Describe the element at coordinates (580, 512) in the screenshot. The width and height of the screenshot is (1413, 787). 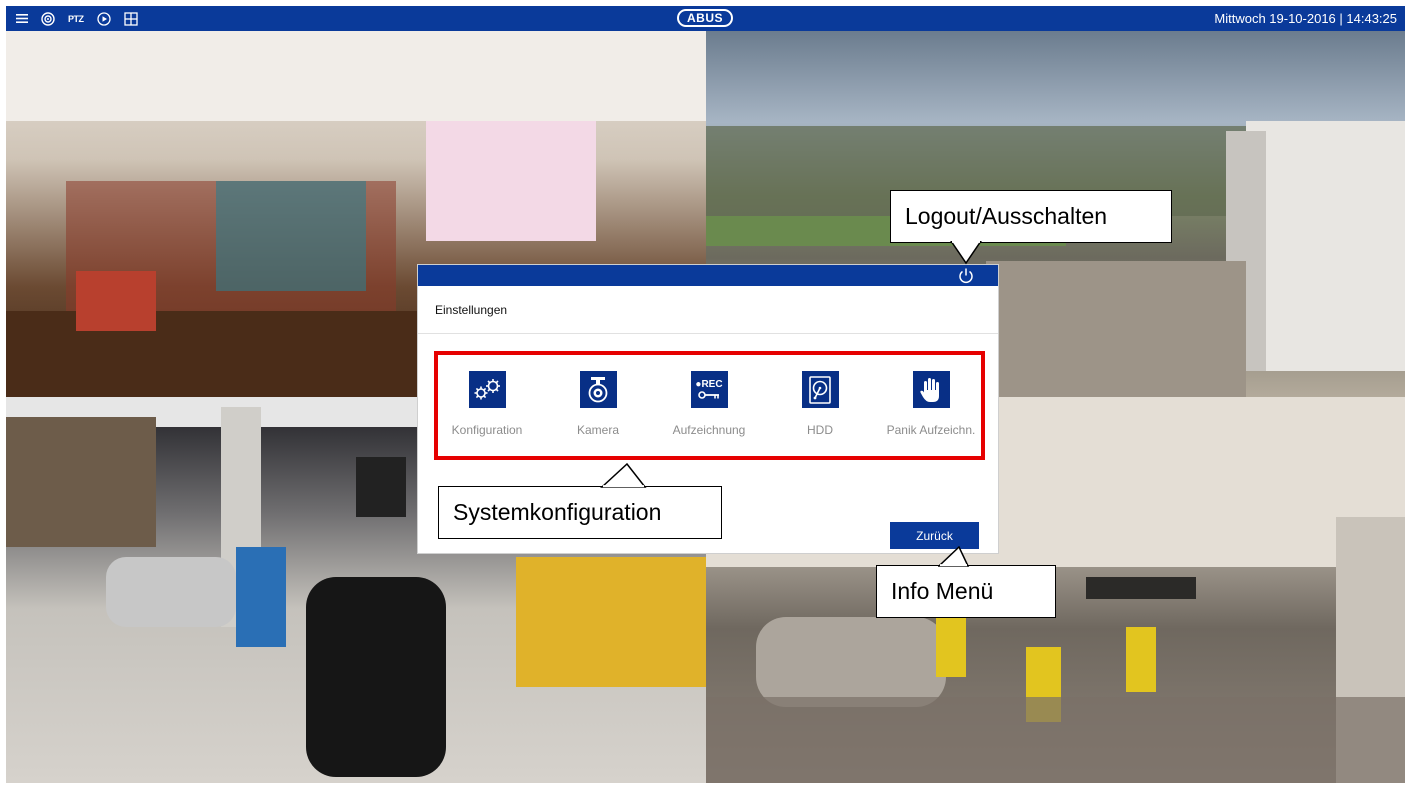
I see `callout-system-configuration: Systemkonfiguration` at that location.